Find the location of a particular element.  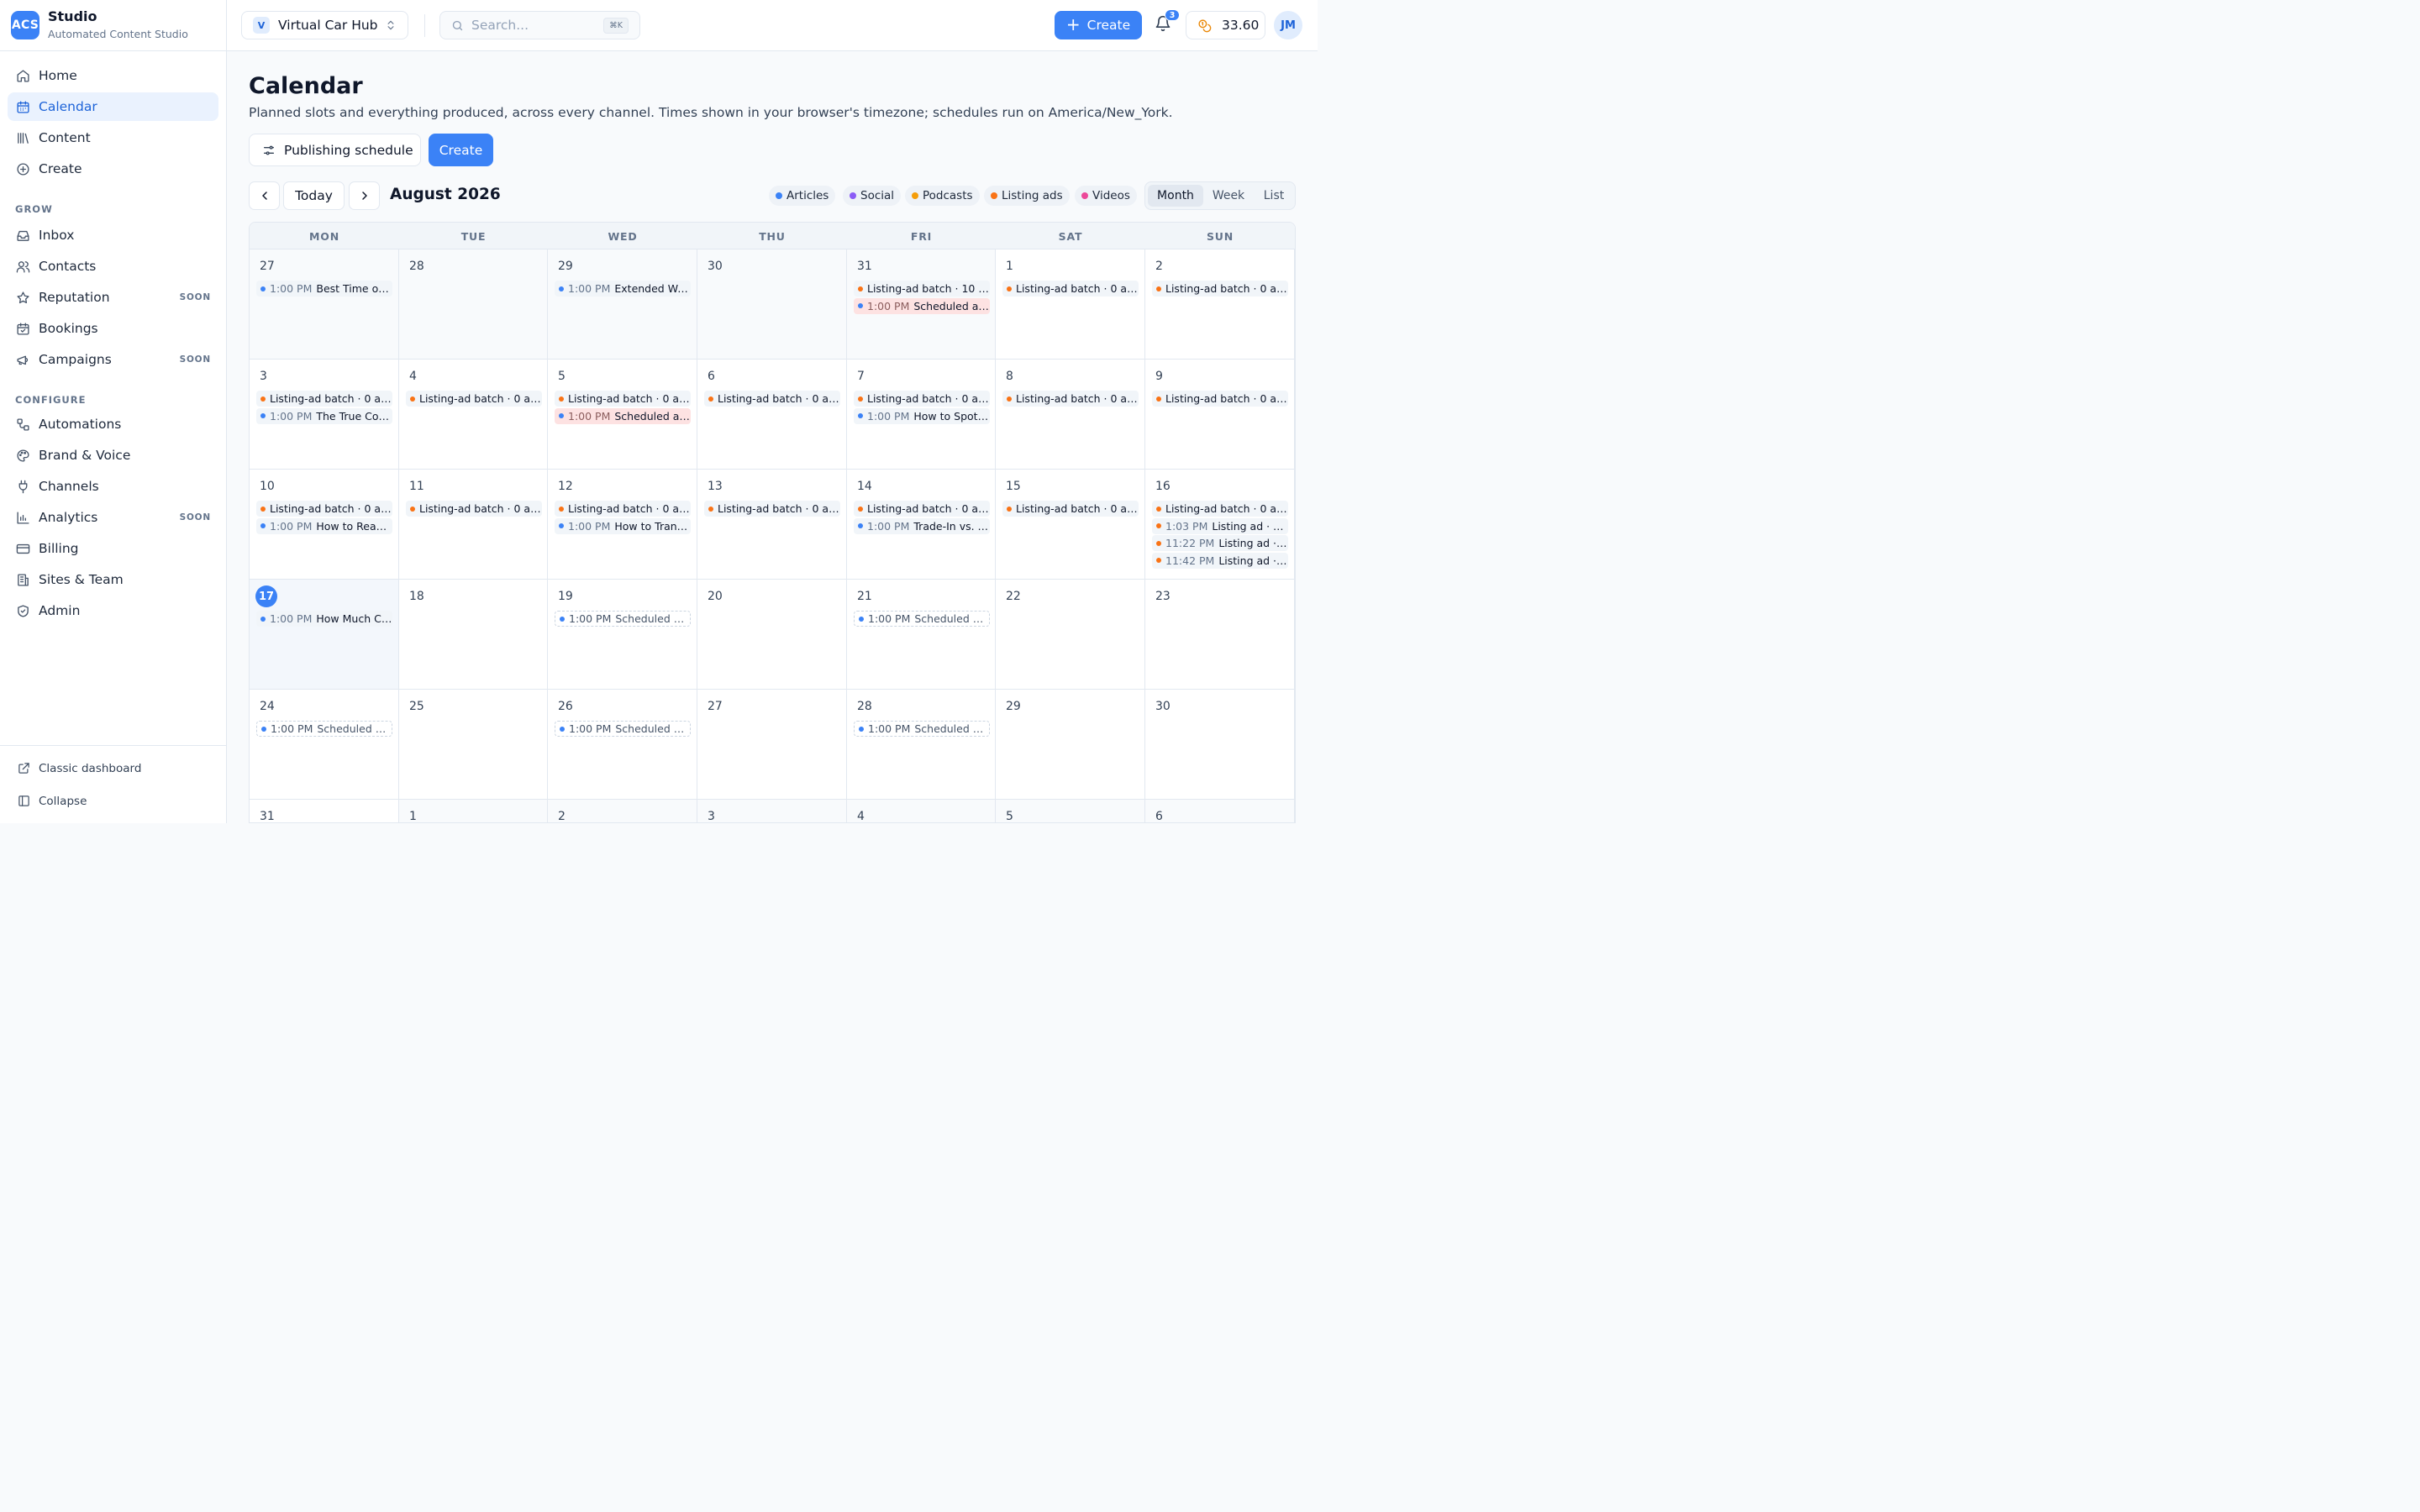

calendar-day-cell: 8 Listing-ad batch · 0 ads is located at coordinates (1071, 415).